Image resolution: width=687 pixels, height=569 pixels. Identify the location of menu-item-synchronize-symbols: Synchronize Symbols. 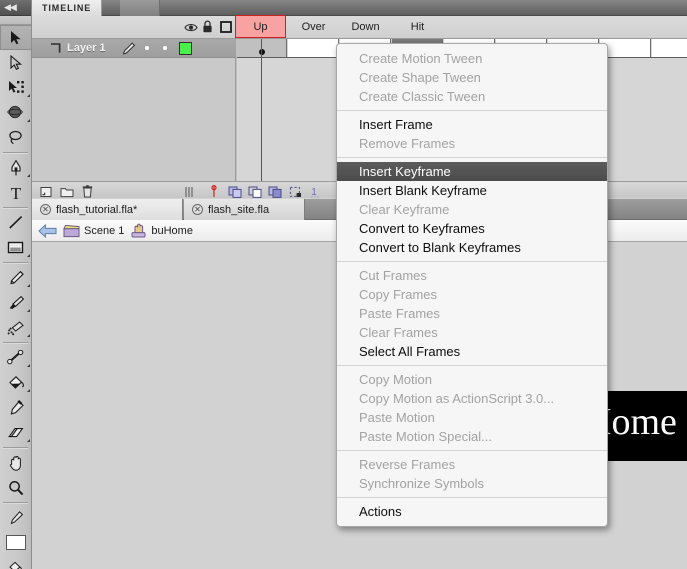
(421, 483).